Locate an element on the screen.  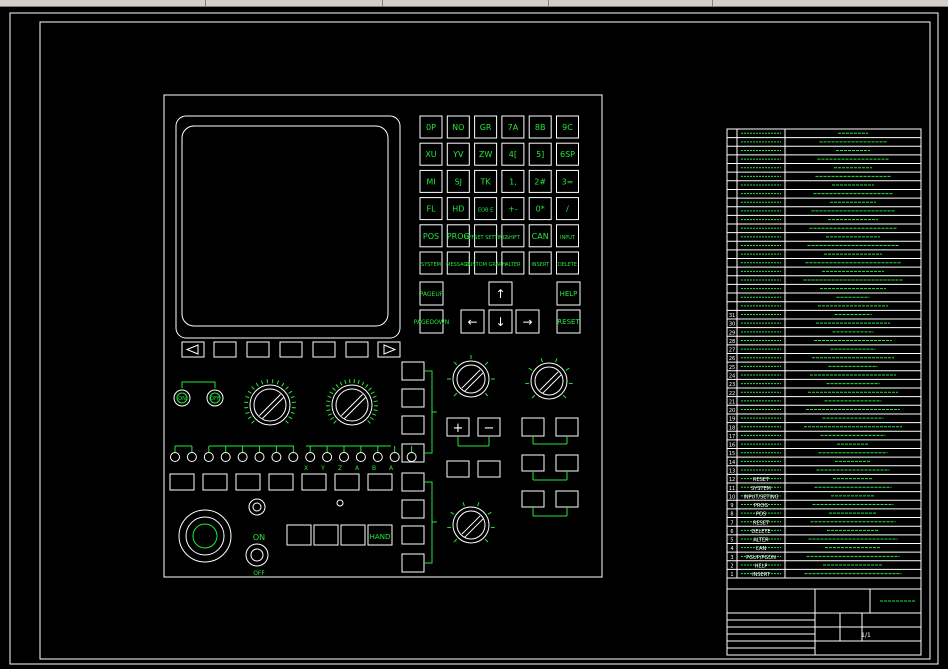
mdi-key-label-3-0: FL is located at coordinates (431, 209).